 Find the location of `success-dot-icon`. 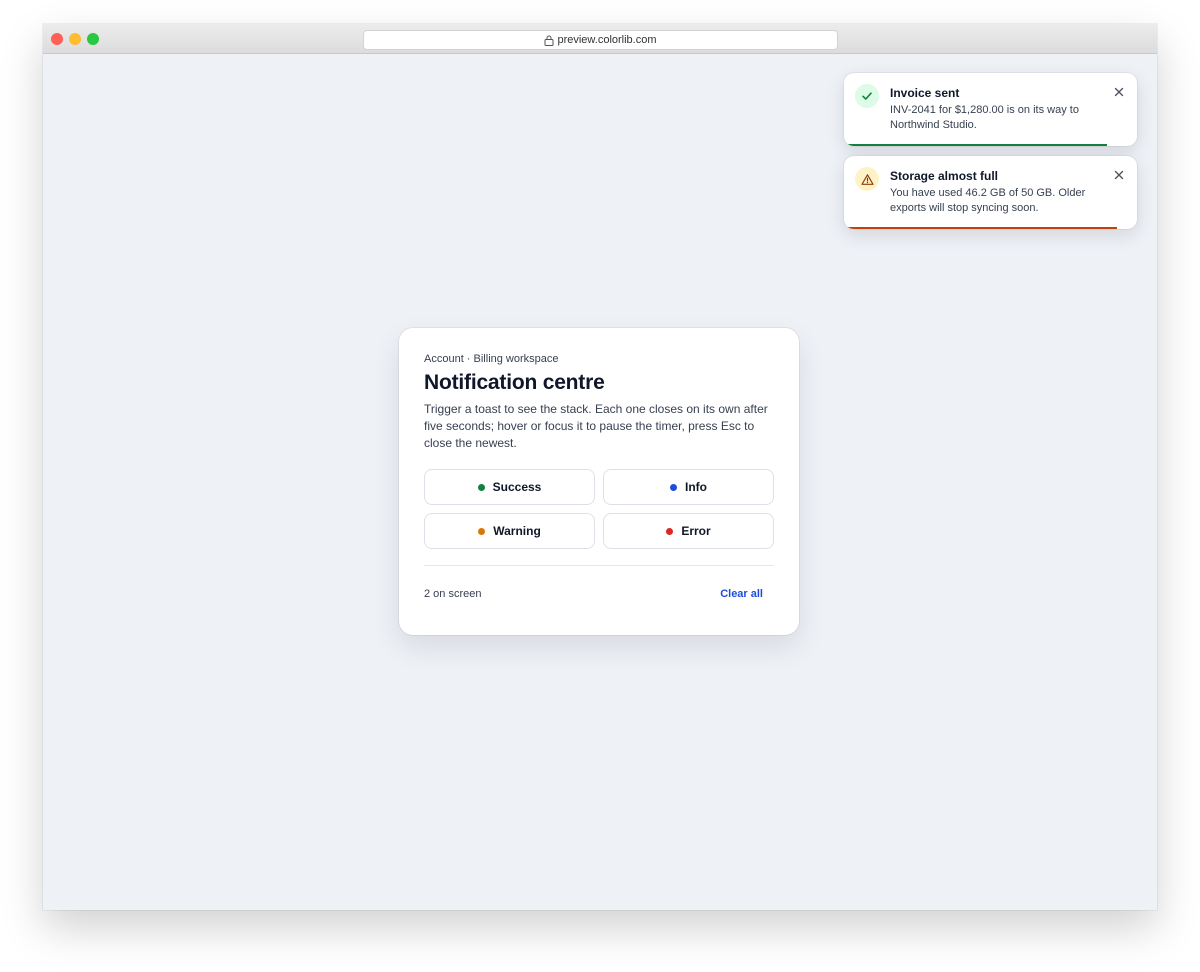

success-dot-icon is located at coordinates (481, 487).